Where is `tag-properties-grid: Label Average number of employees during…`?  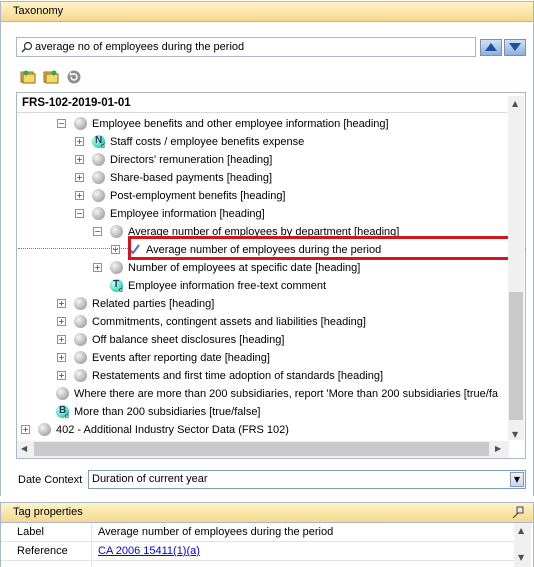 tag-properties-grid: Label Average number of employees during… is located at coordinates (267, 545).